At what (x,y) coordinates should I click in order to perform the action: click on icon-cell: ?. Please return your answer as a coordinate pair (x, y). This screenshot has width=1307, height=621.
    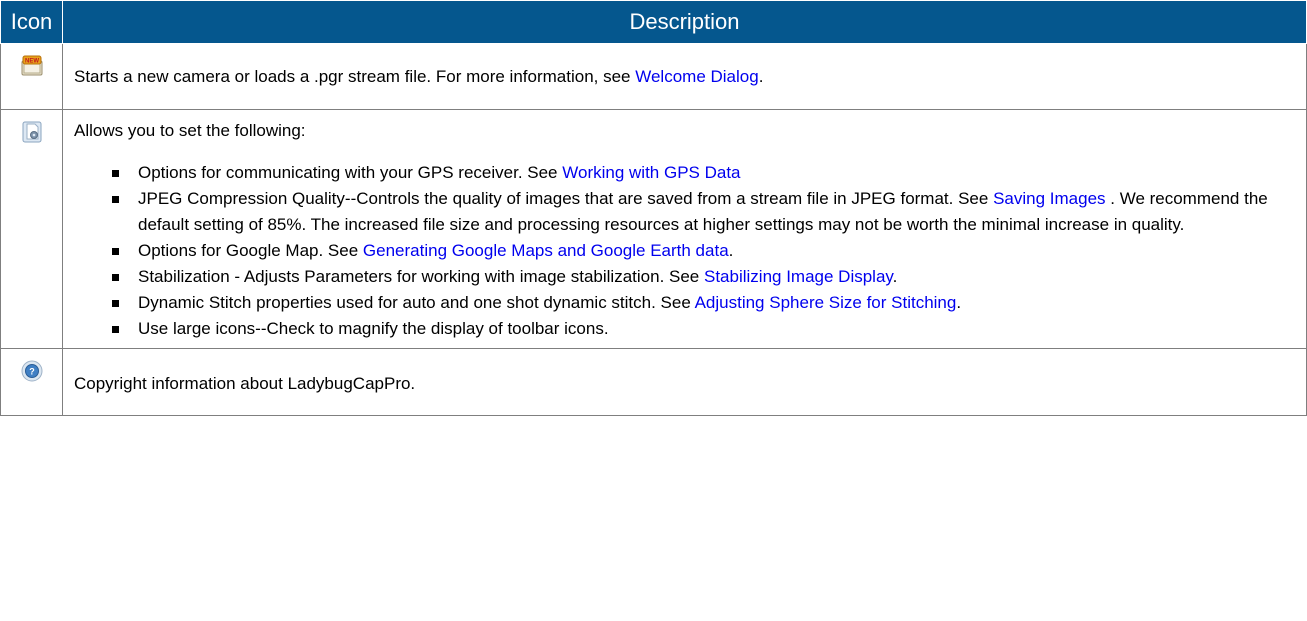
    Looking at the image, I should click on (31, 382).